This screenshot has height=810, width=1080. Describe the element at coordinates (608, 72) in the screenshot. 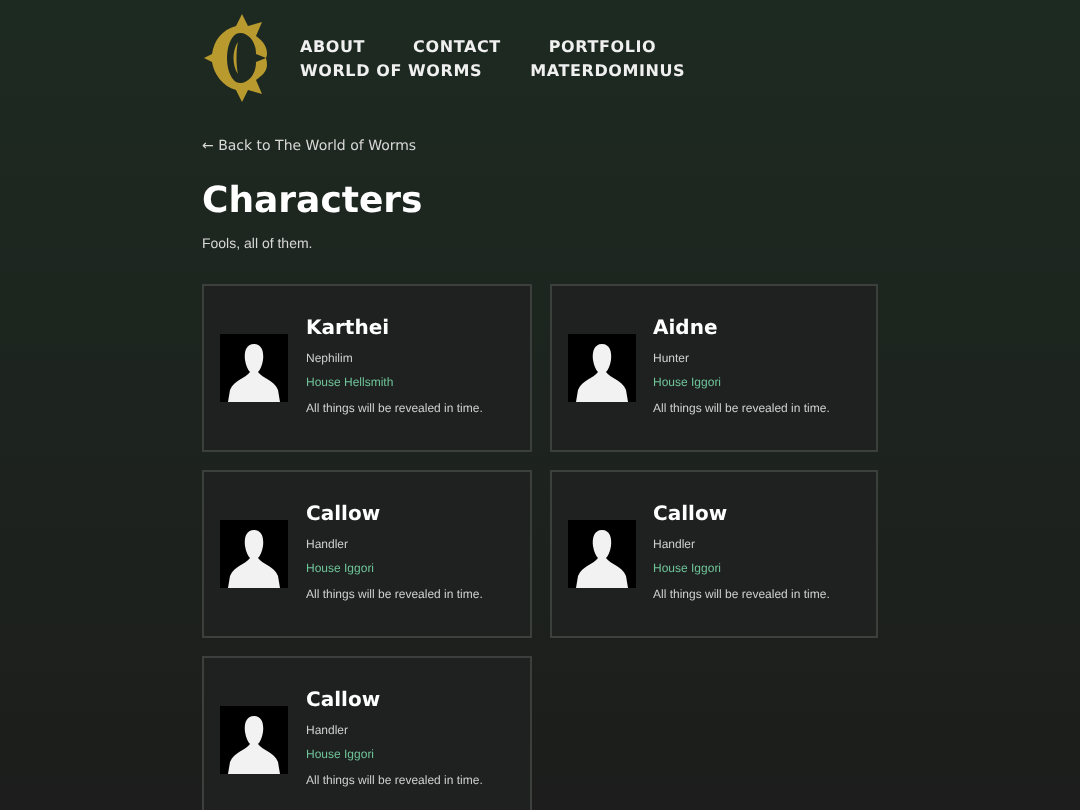

I see `nav-link: MATERDOMINUS` at that location.